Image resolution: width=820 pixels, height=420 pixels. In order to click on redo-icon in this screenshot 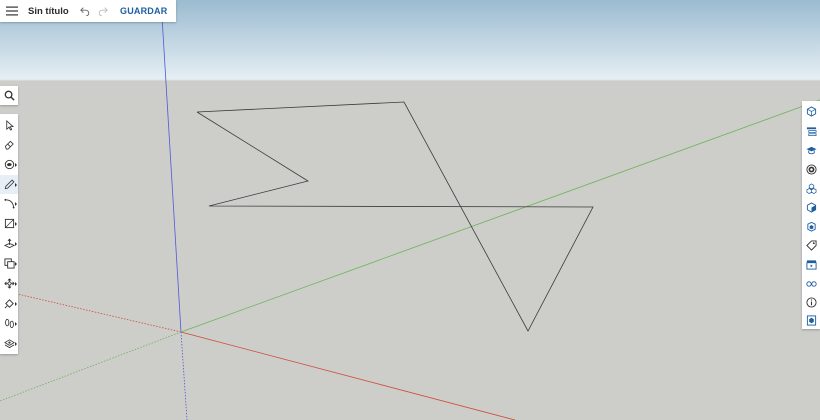, I will do `click(103, 11)`.